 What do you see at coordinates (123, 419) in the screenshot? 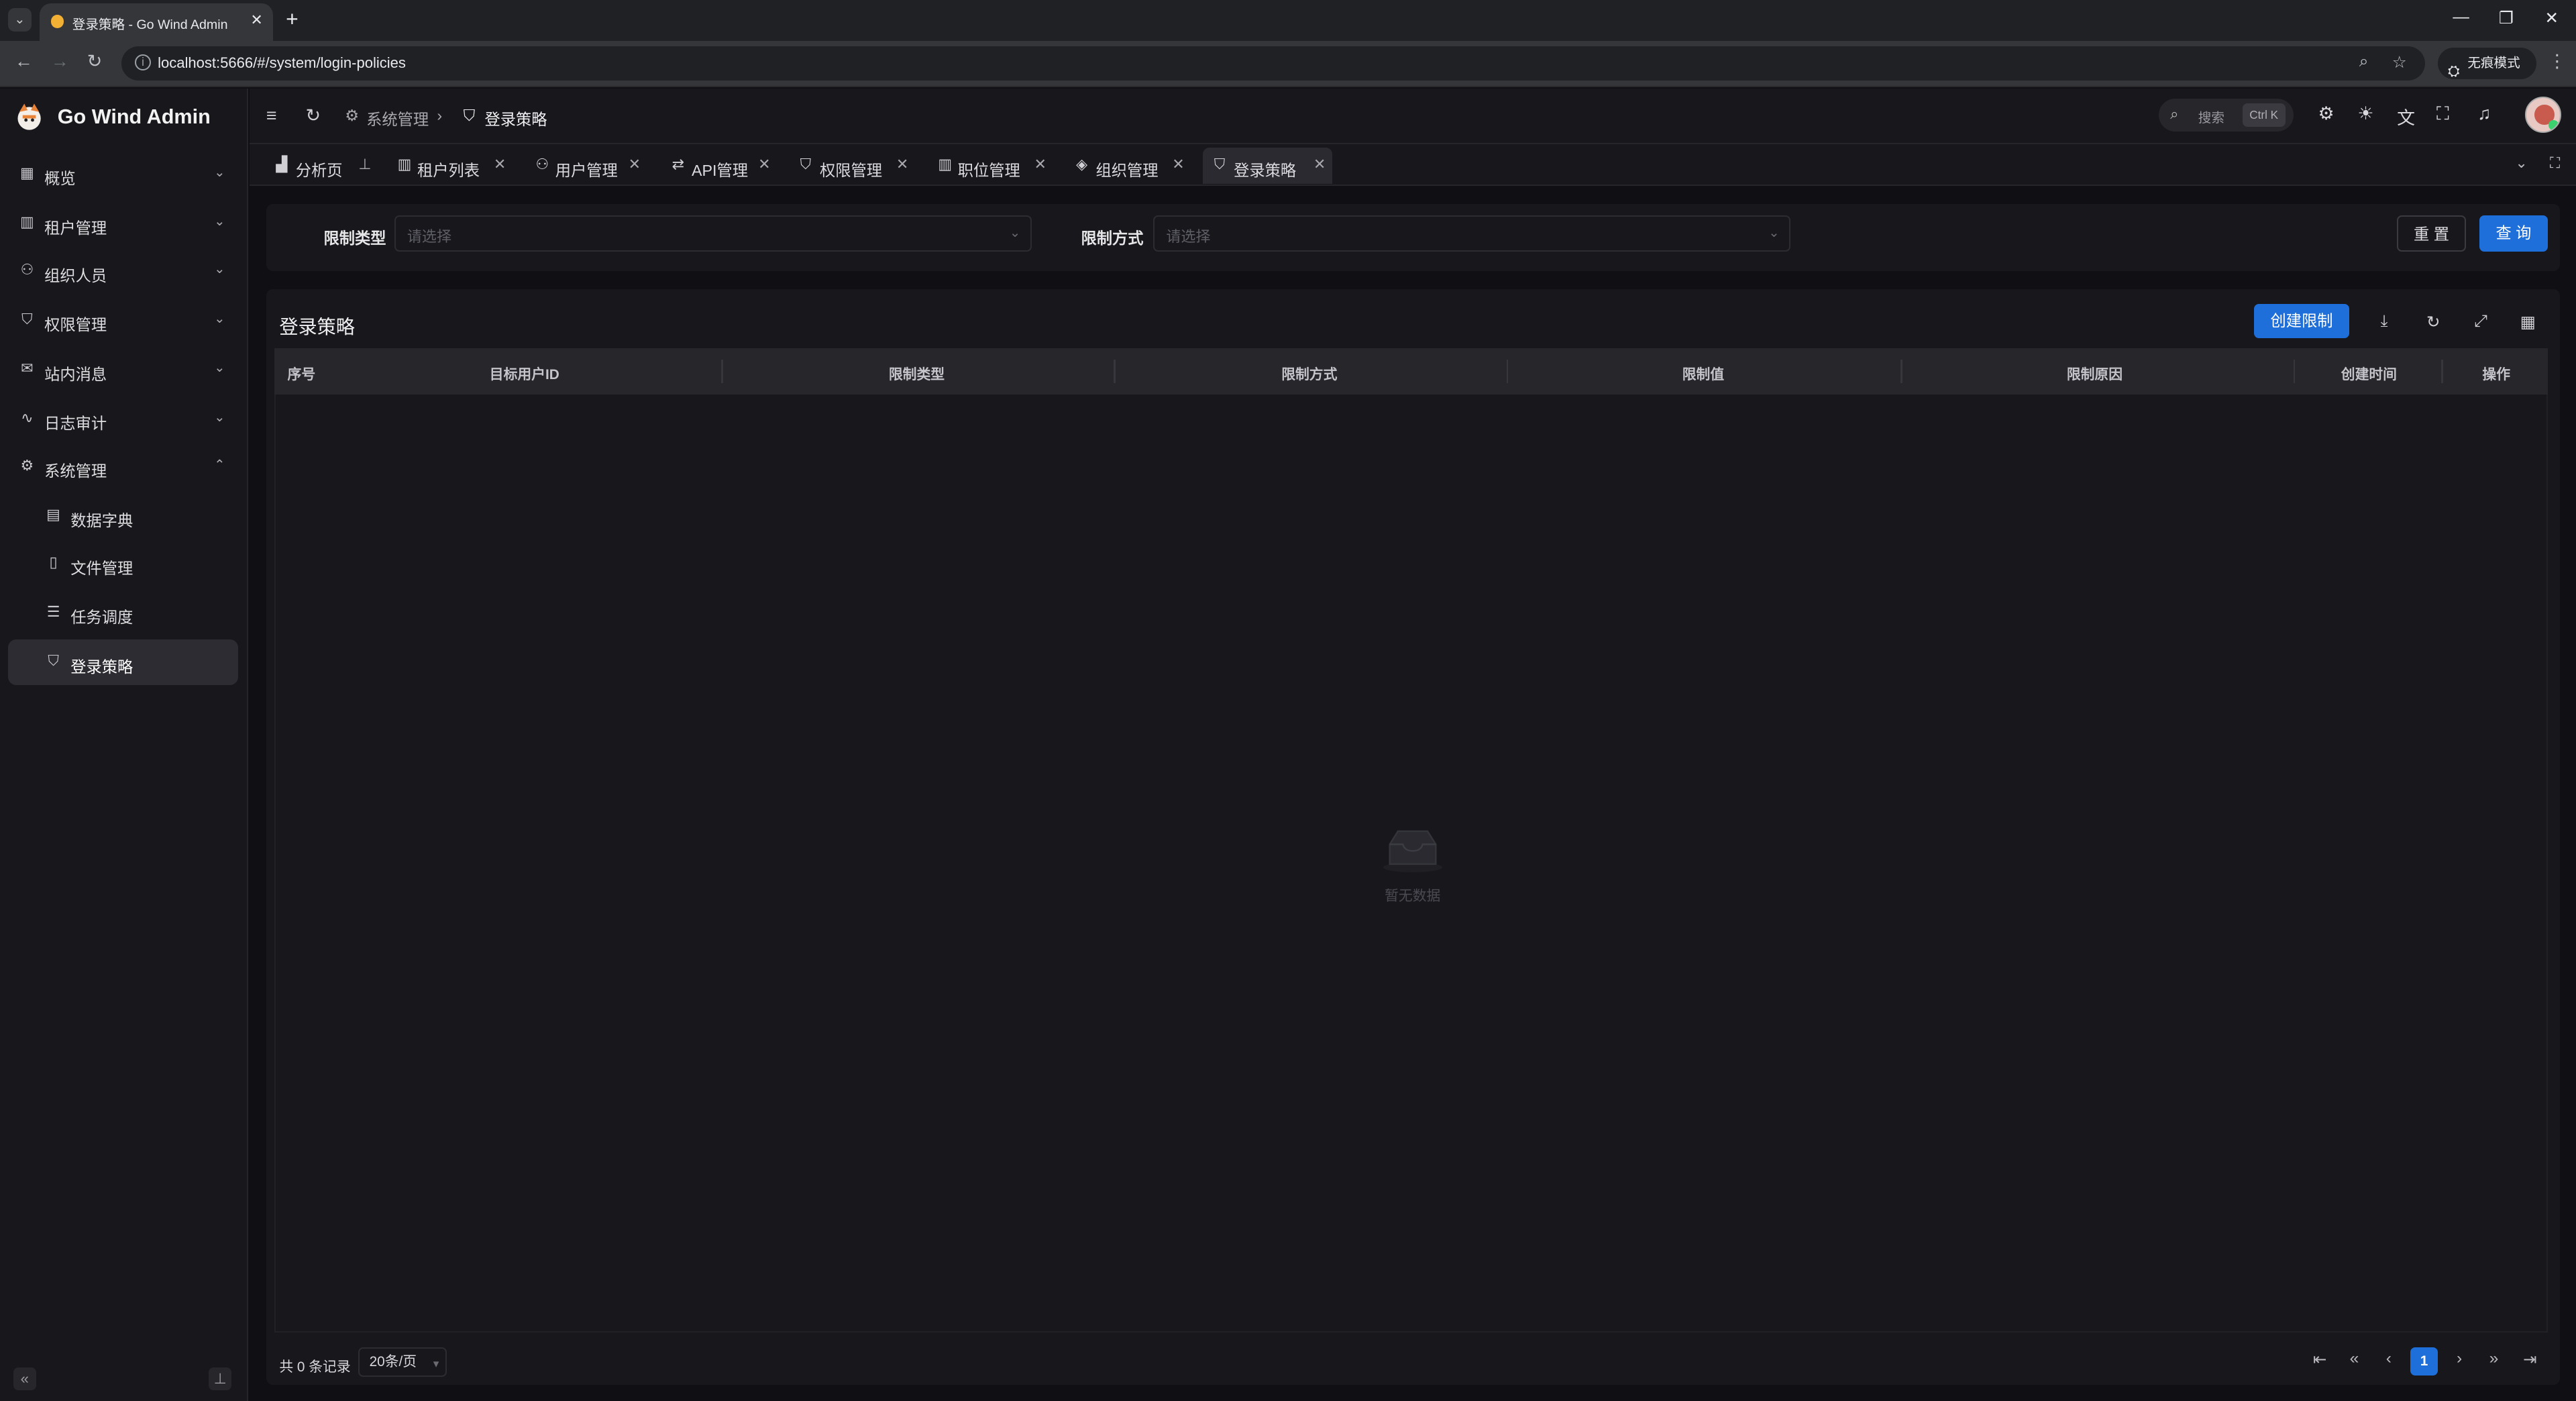
I see `sidebar-item-audit-log: ∿ 日志审计 ⌄` at bounding box center [123, 419].